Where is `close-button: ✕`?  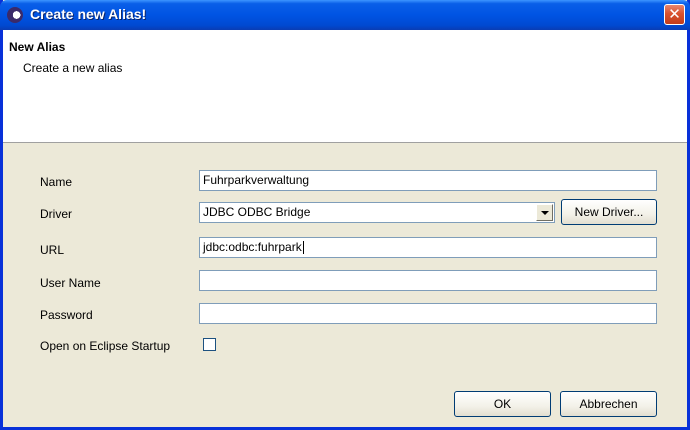 close-button: ✕ is located at coordinates (674, 14).